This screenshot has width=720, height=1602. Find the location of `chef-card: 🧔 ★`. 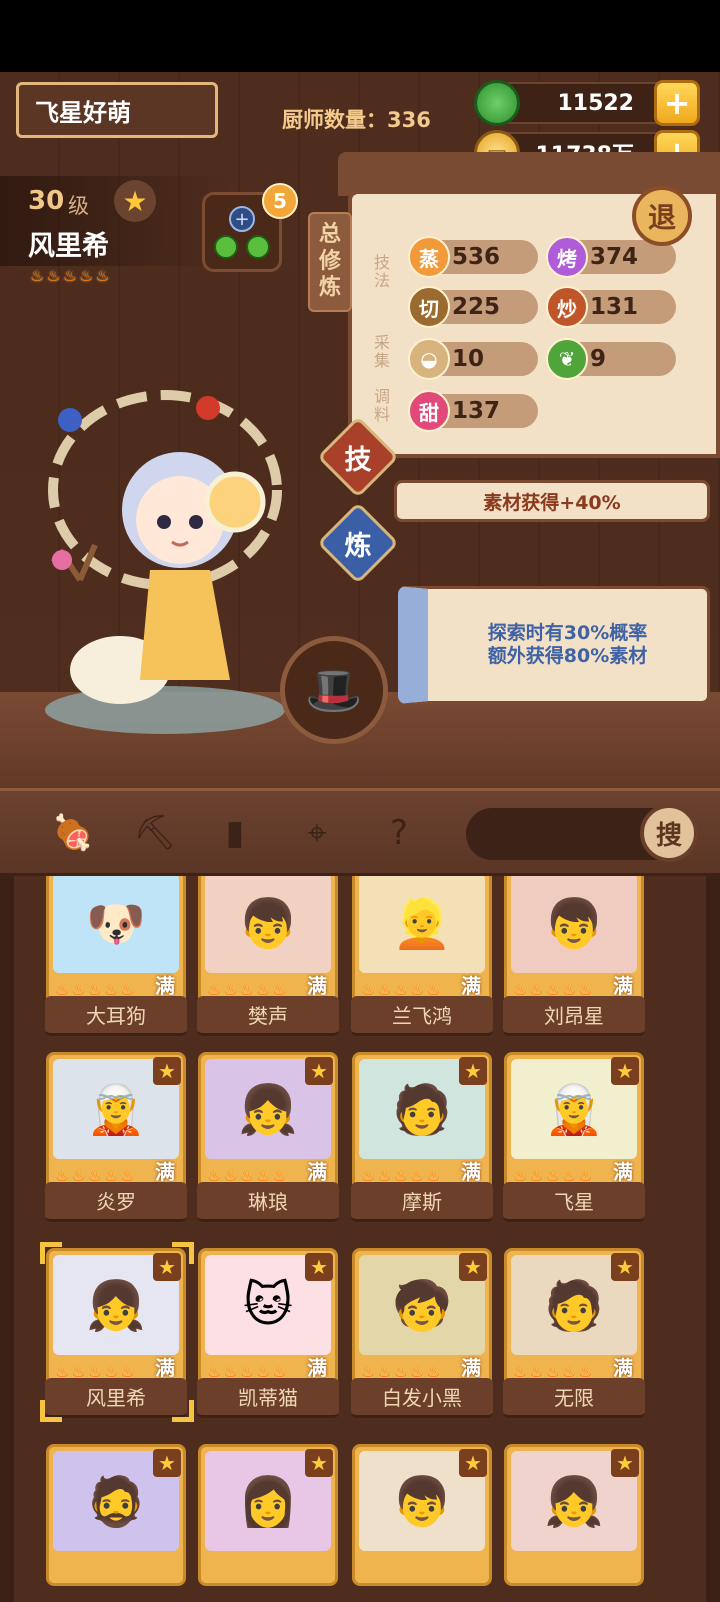

chef-card: 🧔 ★ is located at coordinates (116, 1515).